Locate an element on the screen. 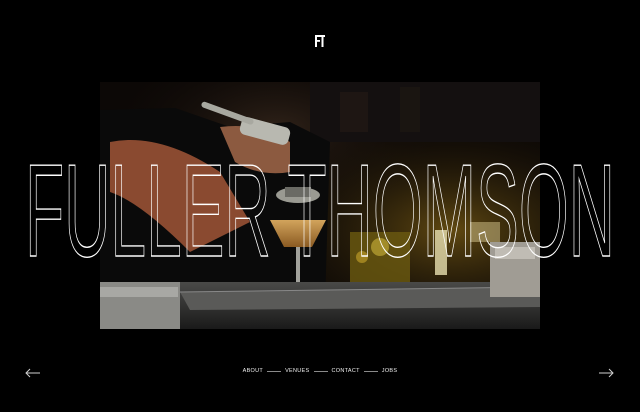 The width and height of the screenshot is (640, 412). nav-item-contact: CONTACT is located at coordinates (346, 371).